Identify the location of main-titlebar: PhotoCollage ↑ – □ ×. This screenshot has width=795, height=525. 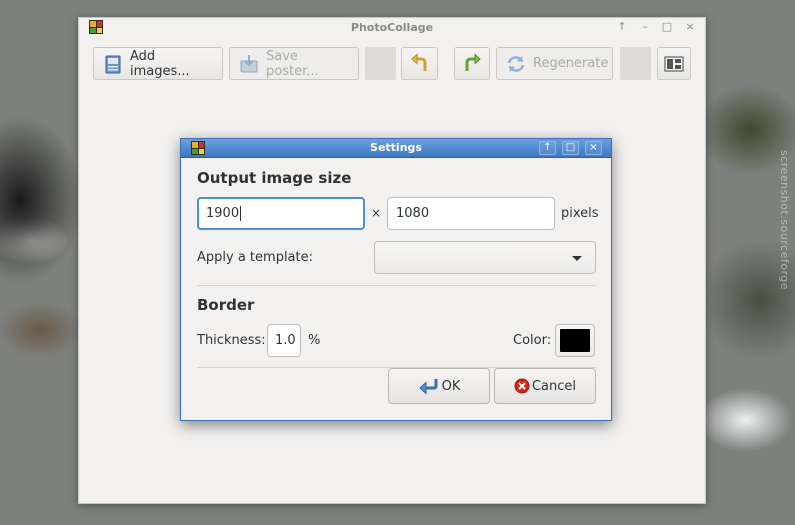
(392, 28).